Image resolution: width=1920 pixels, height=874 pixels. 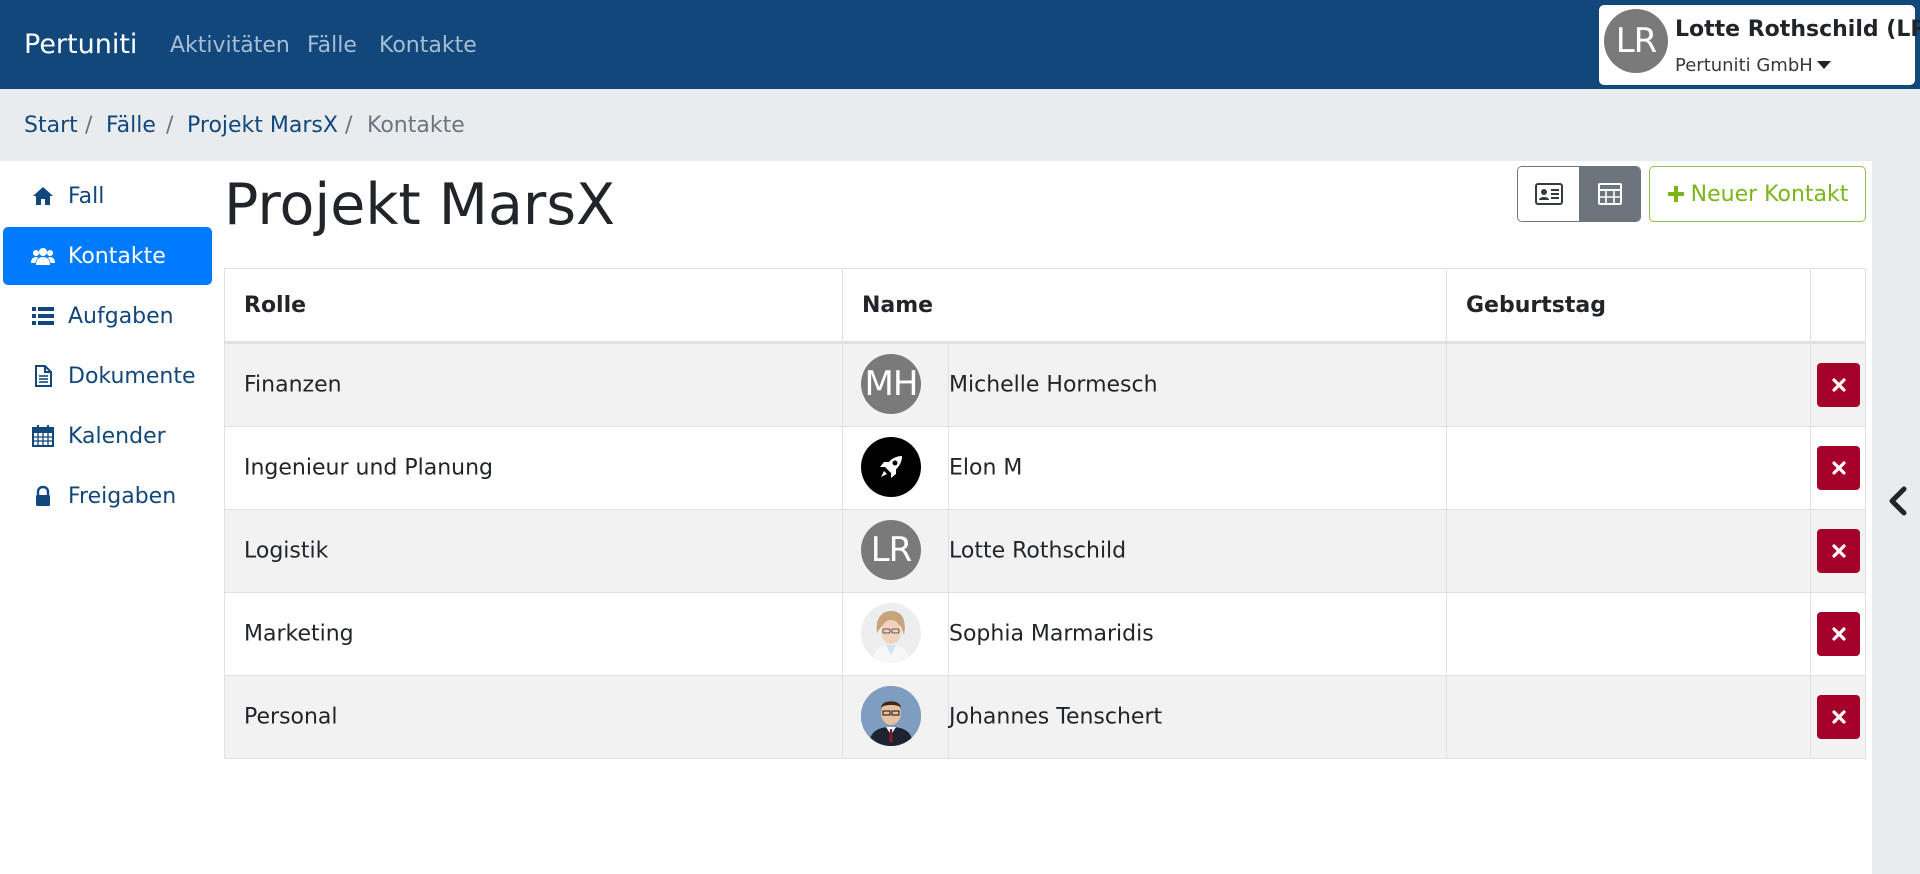 What do you see at coordinates (891, 384) in the screenshot?
I see `contact-avatar: MH` at bounding box center [891, 384].